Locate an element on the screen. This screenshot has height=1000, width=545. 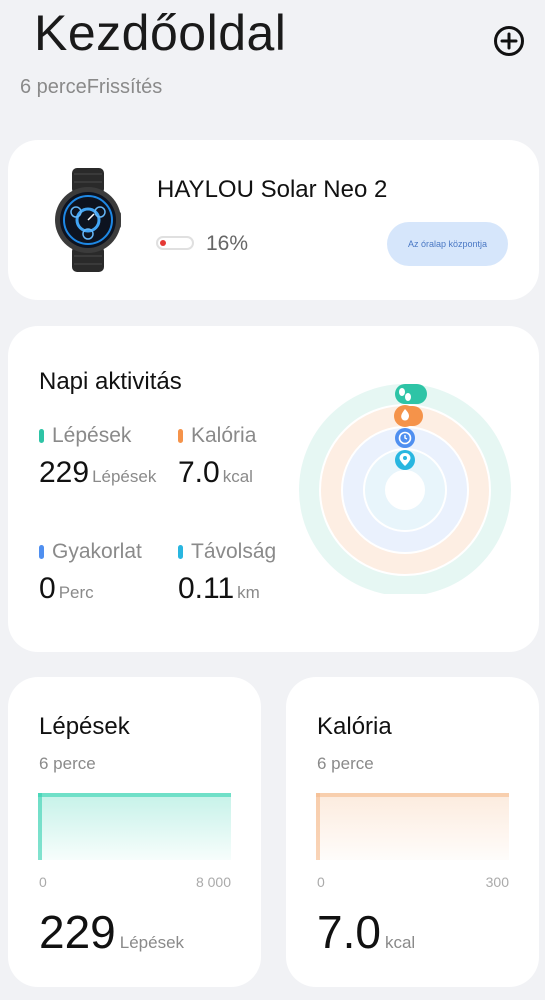
calories-axis-max: 300 is located at coordinates (497, 882).